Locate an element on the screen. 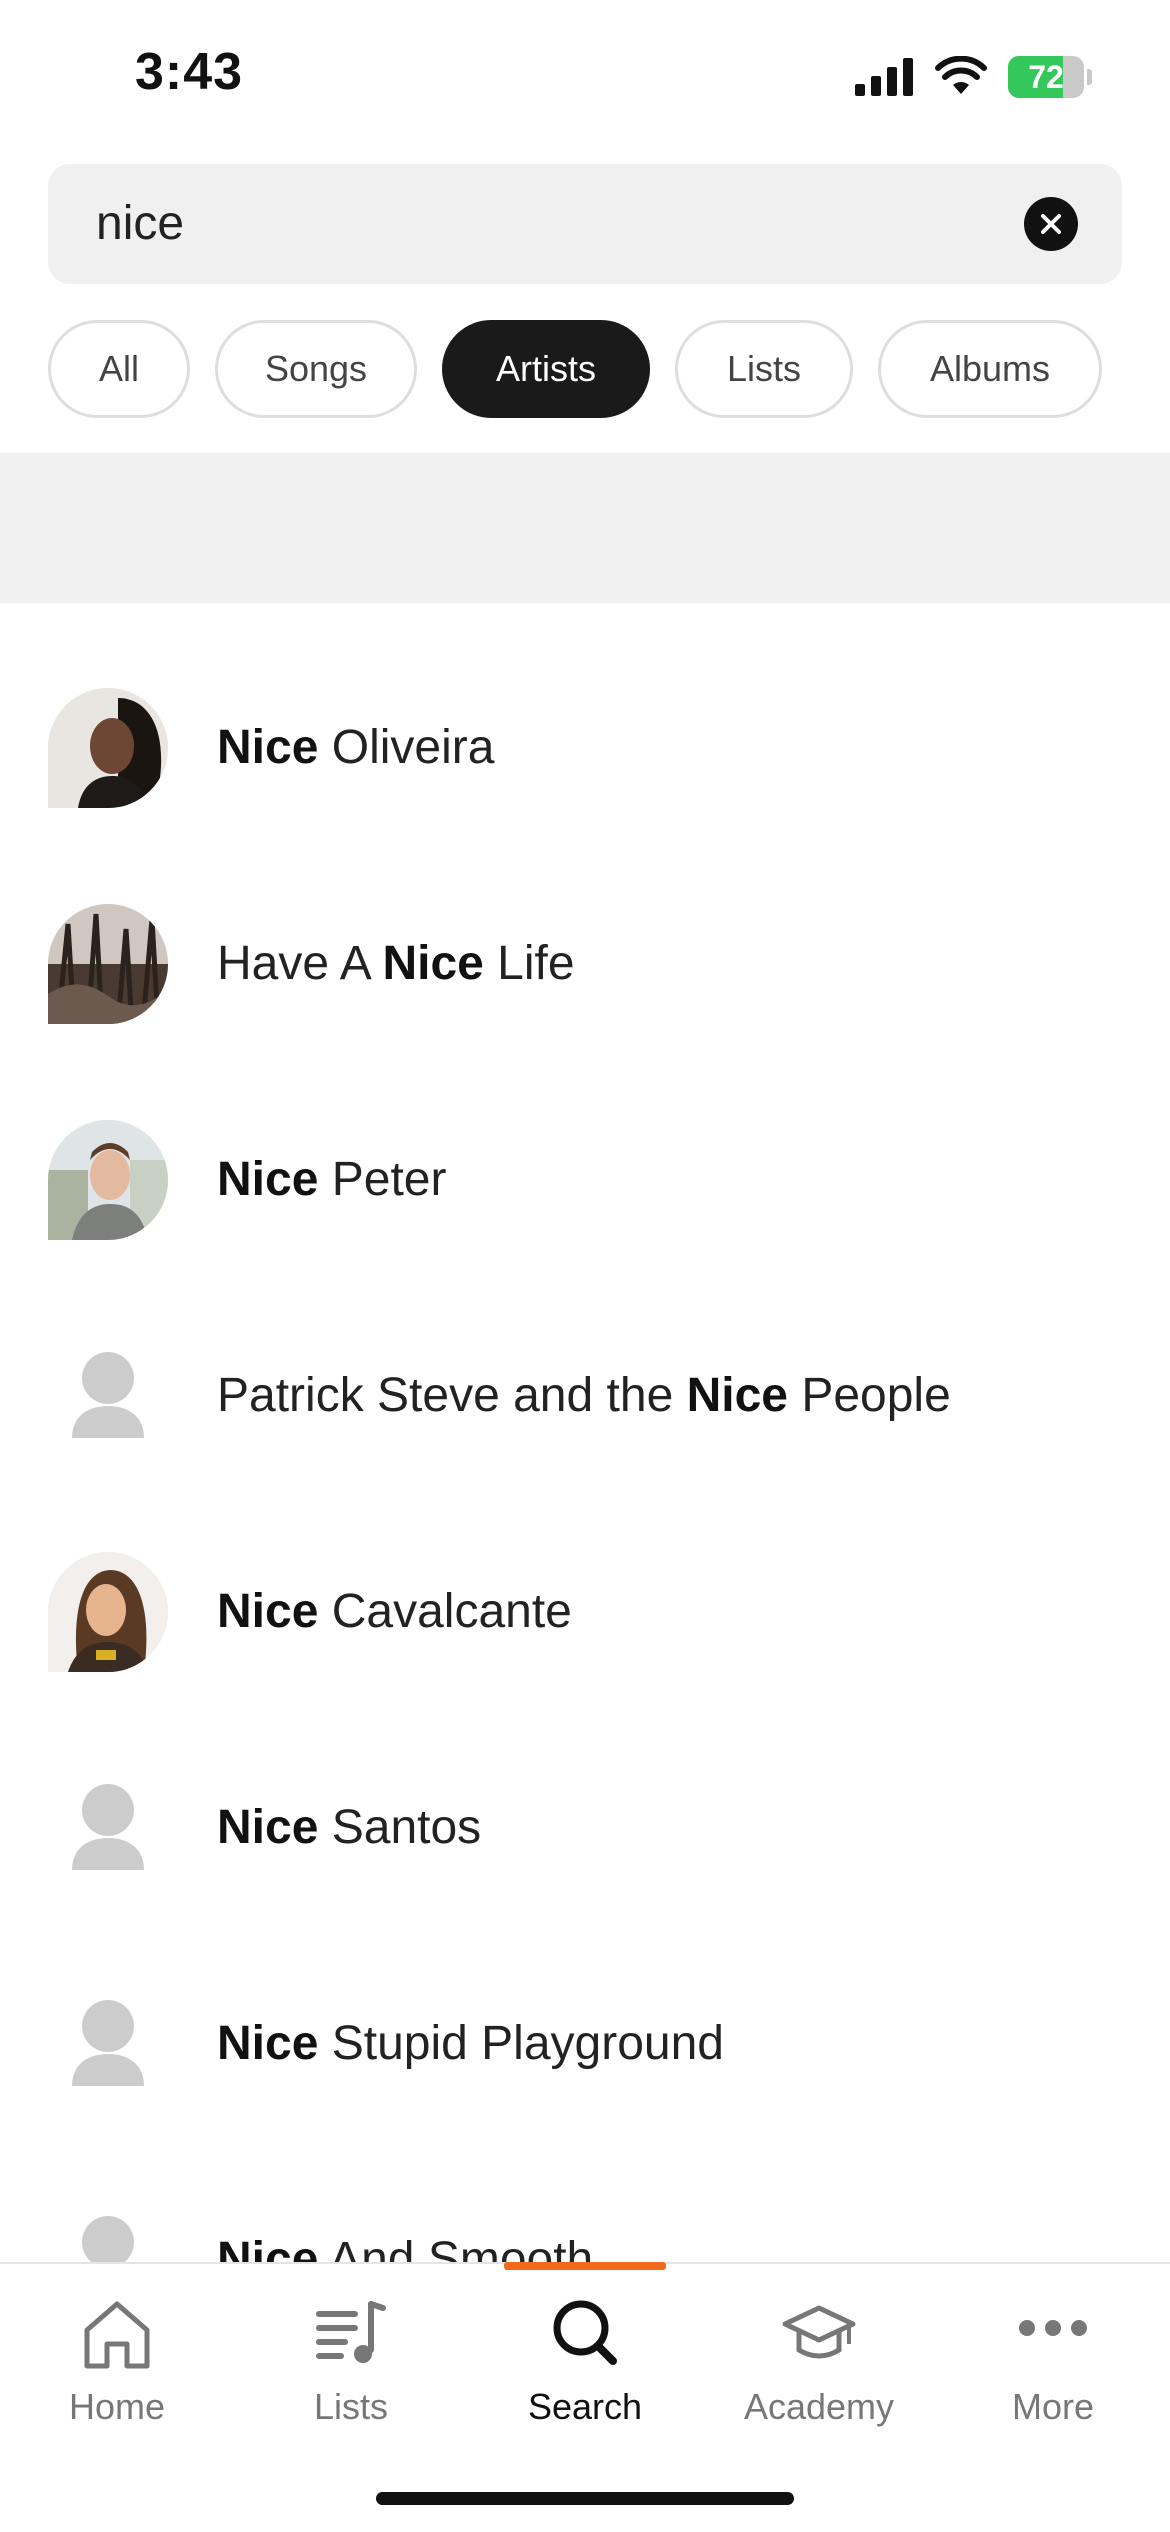  banner-placeholder is located at coordinates (585, 528).